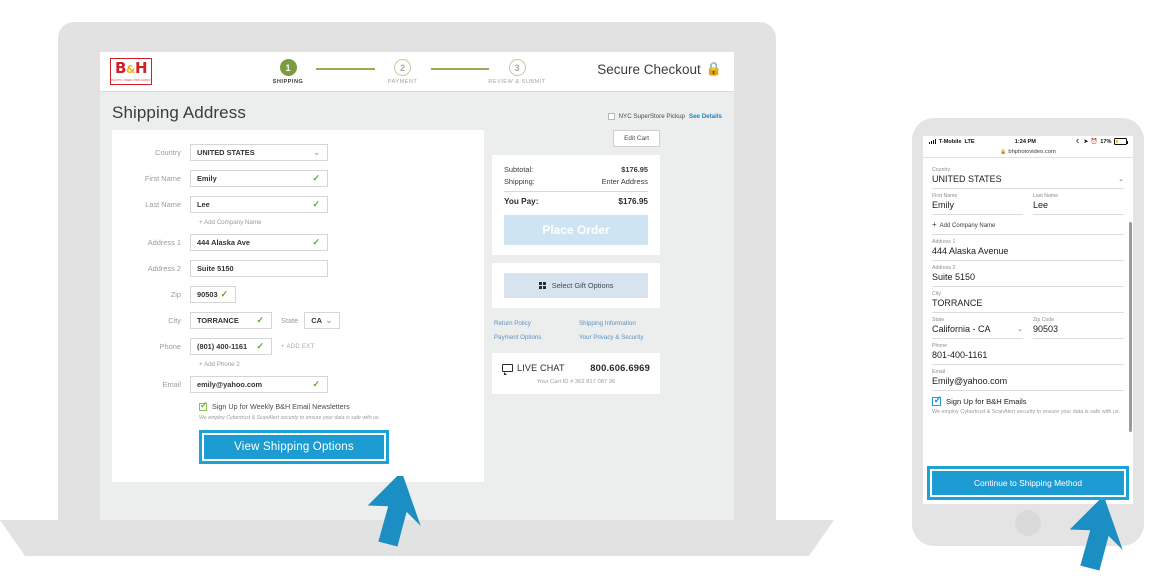 The height and width of the screenshot is (578, 1150). What do you see at coordinates (170, 346) in the screenshot?
I see `phone-label: Phone` at bounding box center [170, 346].